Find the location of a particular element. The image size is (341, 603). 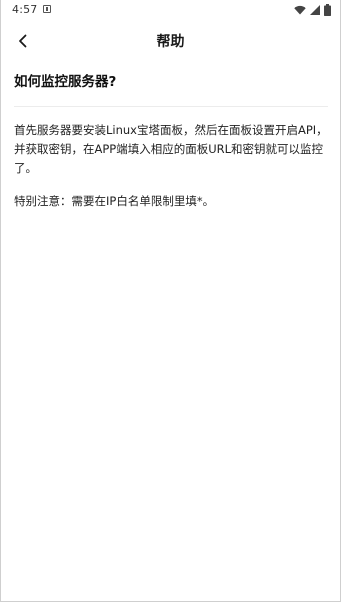

status-time: 4:57 is located at coordinates (25, 9).